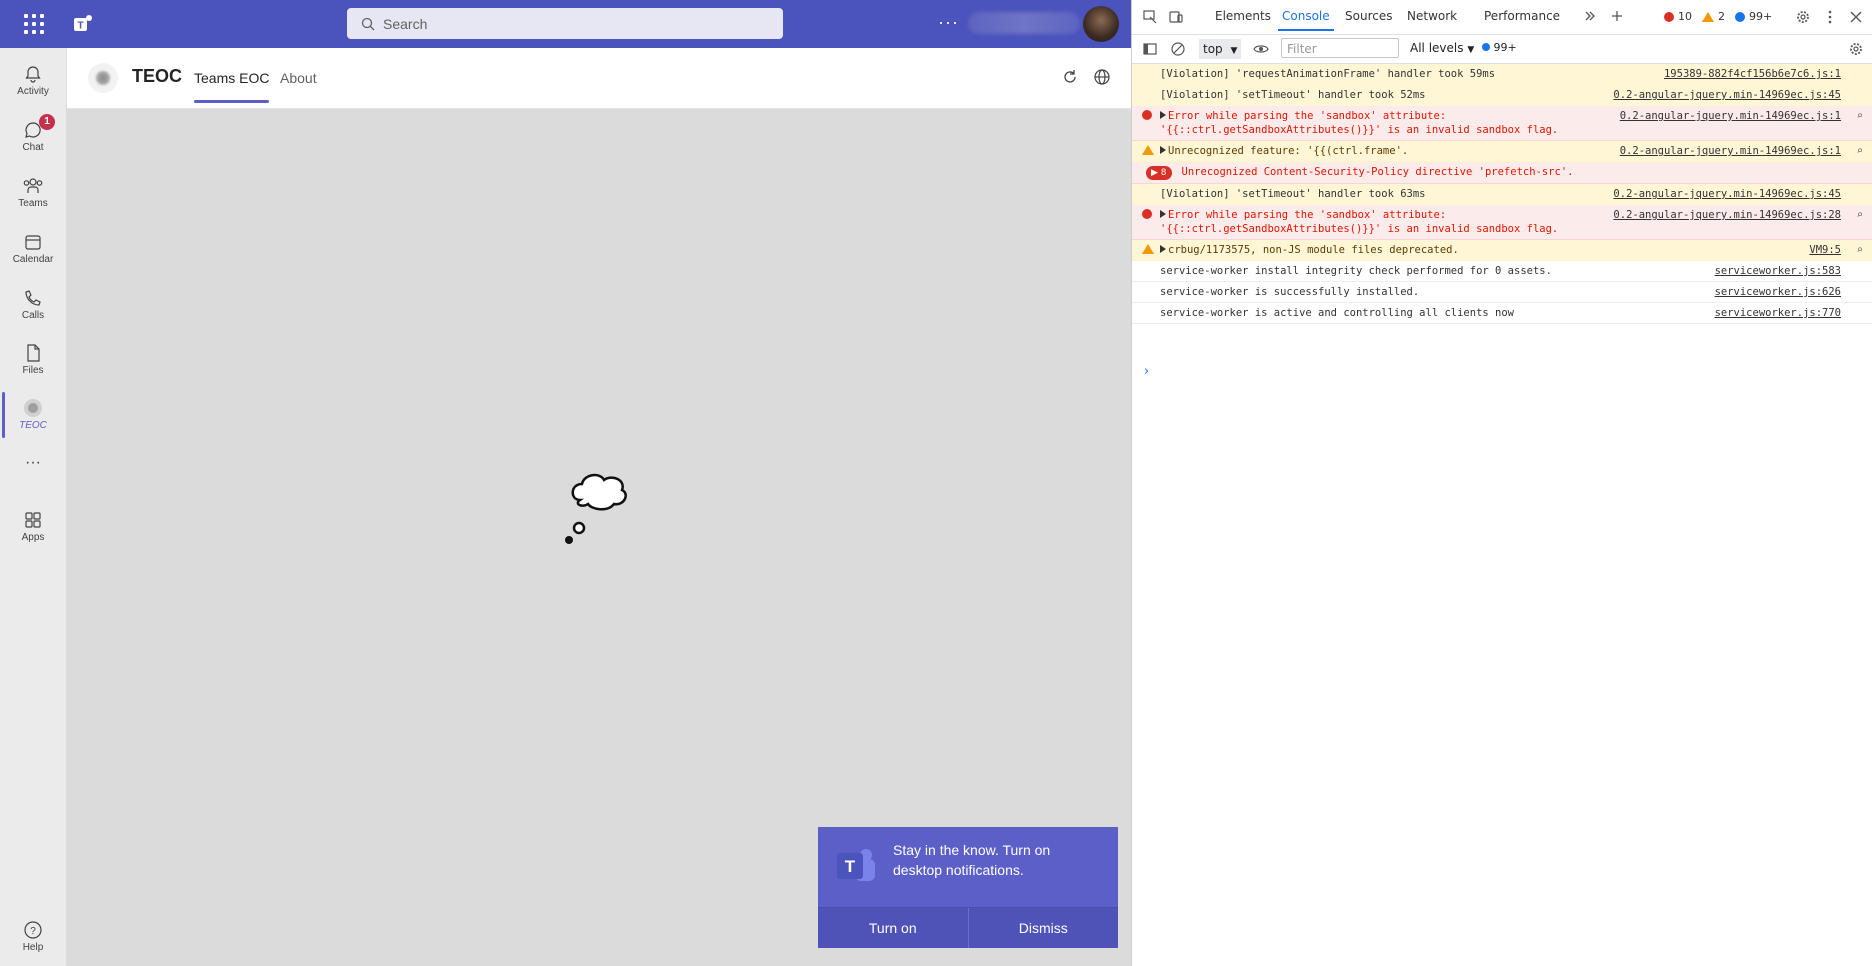 The width and height of the screenshot is (1872, 966). Describe the element at coordinates (1150, 49) in the screenshot. I see `sidebar-toggle-icon` at that location.